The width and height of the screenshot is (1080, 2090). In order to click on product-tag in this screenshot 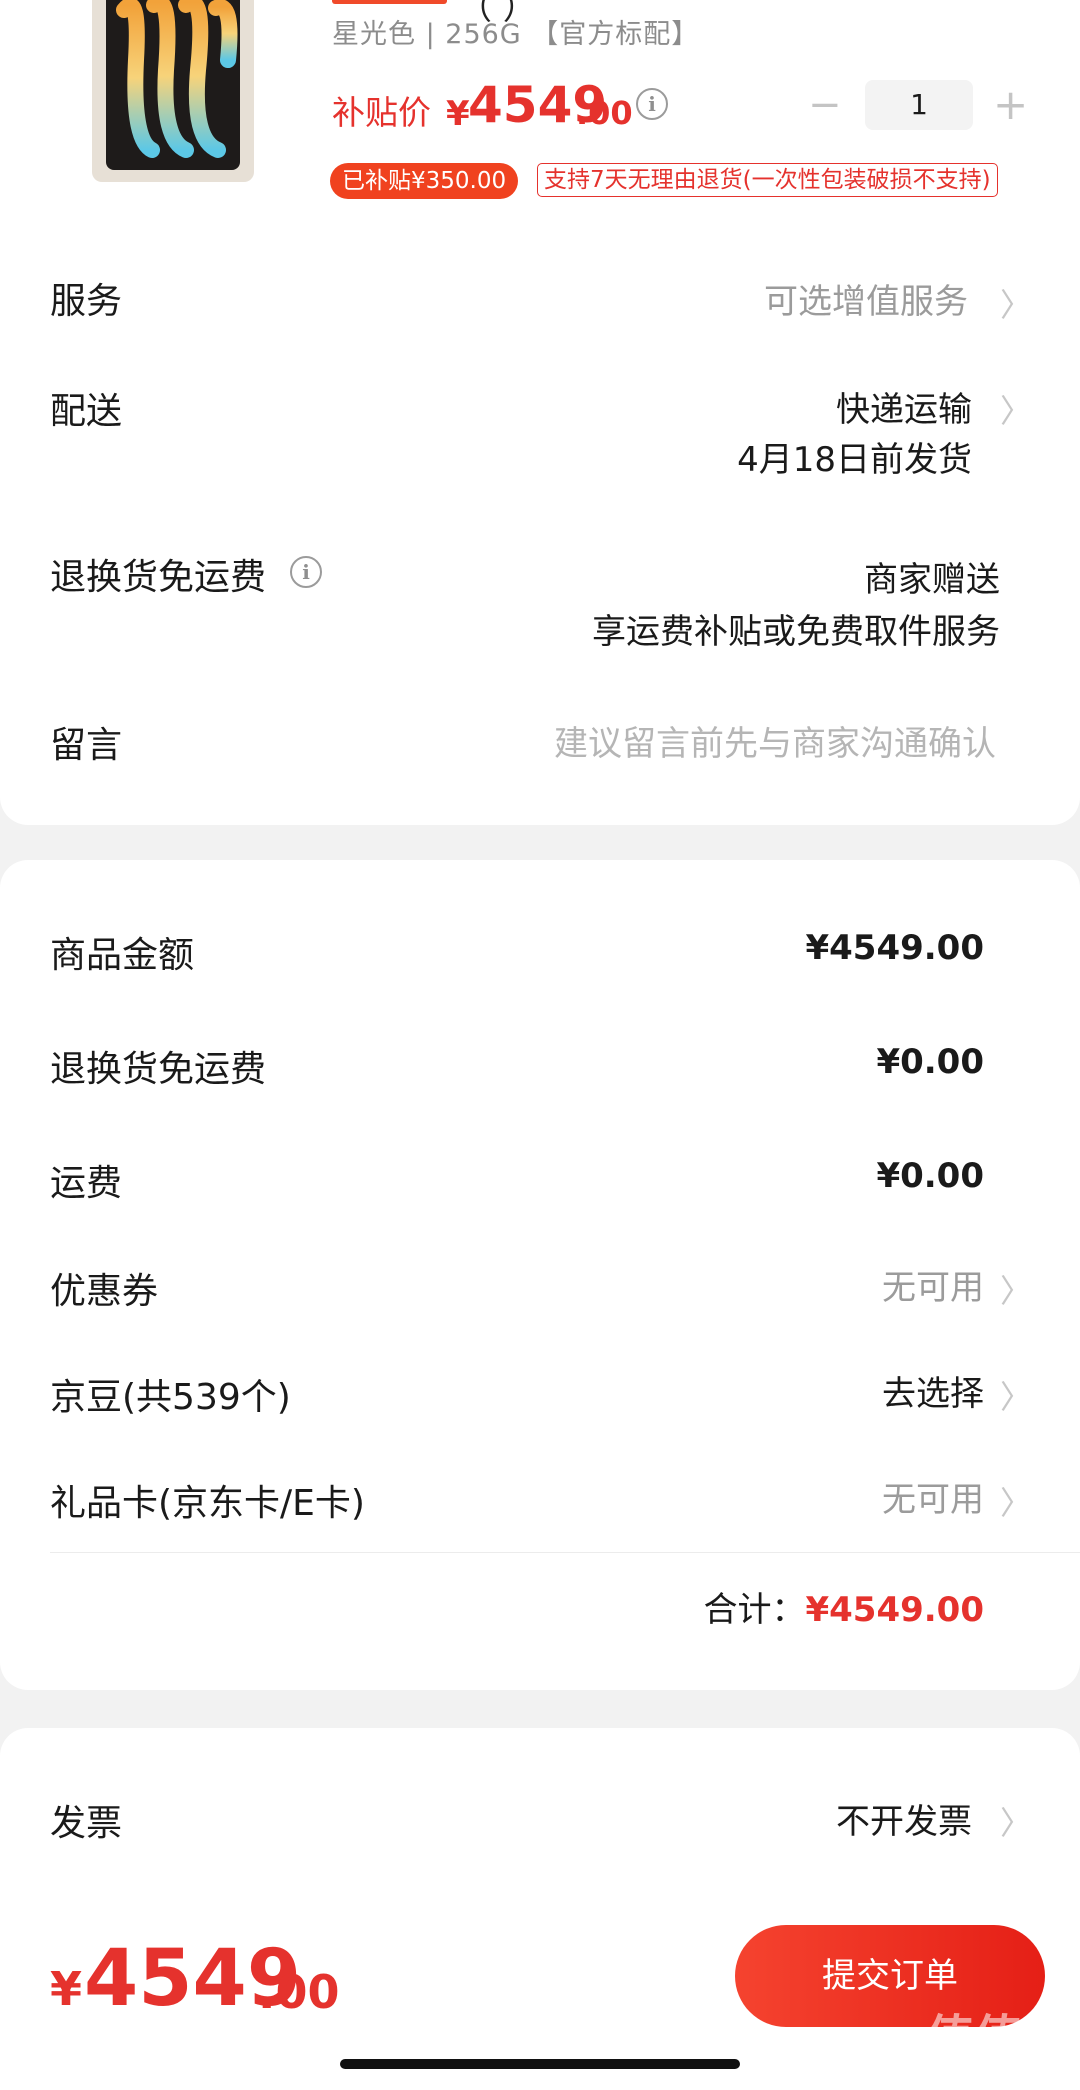, I will do `click(389, 2)`.